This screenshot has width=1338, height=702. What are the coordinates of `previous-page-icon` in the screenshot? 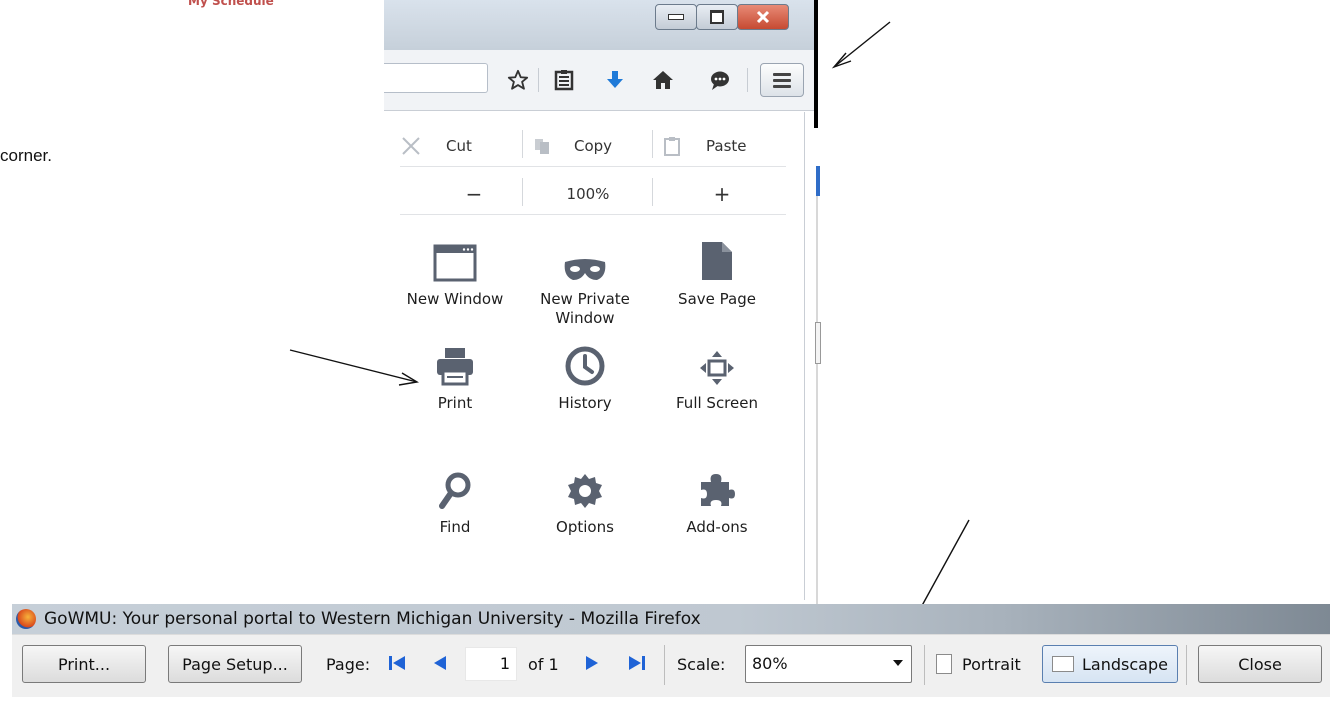 It's located at (440, 663).